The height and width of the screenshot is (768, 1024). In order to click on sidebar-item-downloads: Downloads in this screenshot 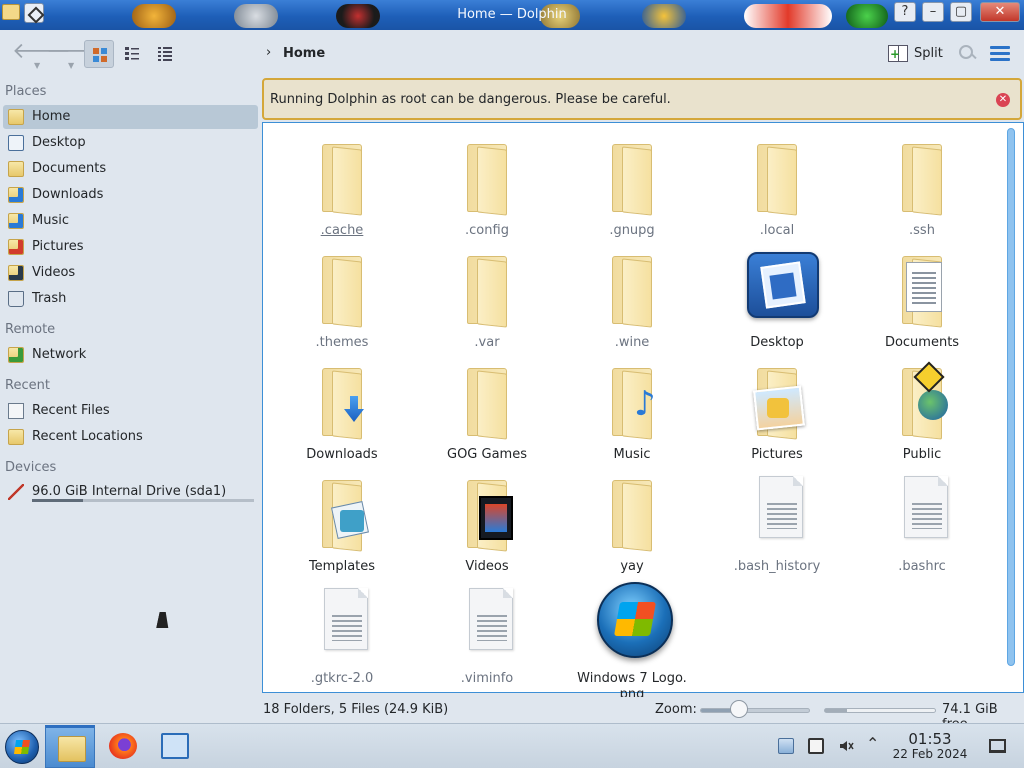, I will do `click(130, 195)`.